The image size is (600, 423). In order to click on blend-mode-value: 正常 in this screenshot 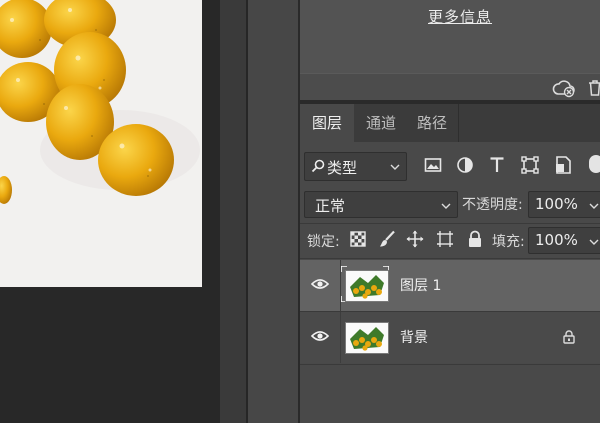, I will do `click(330, 206)`.